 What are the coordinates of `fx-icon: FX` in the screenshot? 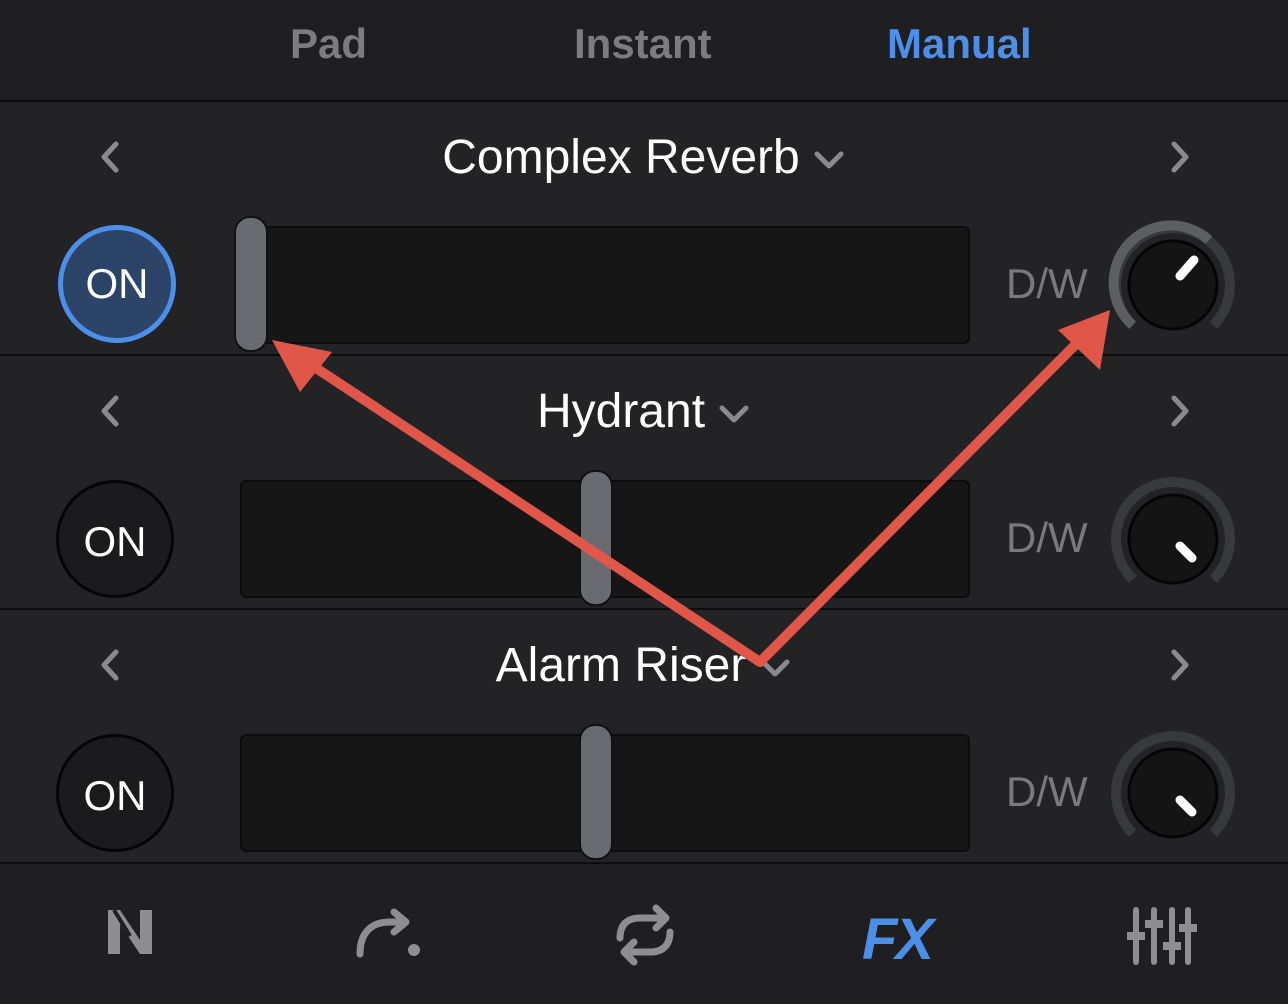 It's located at (898, 939).